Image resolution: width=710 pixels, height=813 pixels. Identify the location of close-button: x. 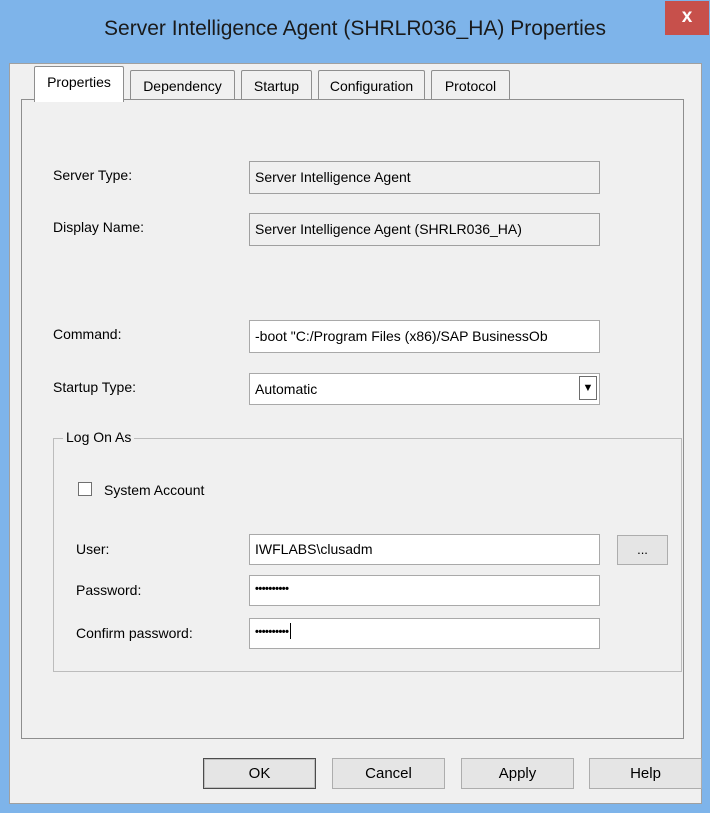
(687, 18).